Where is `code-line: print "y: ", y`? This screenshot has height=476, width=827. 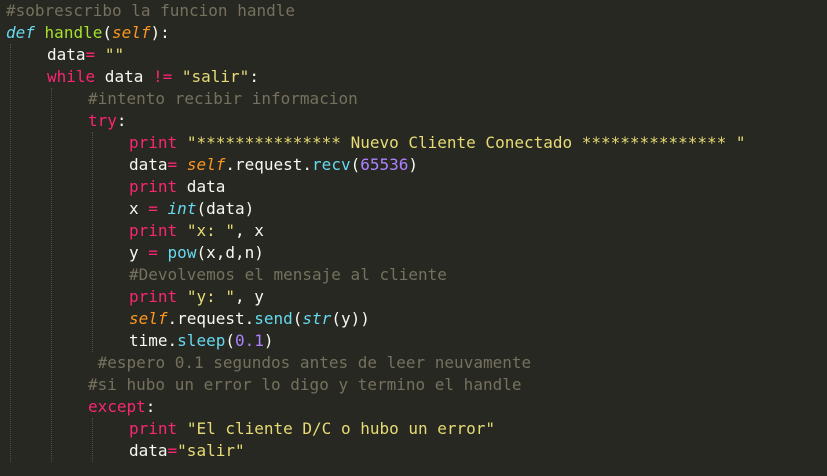
code-line: print "y: ", y is located at coordinates (196, 297).